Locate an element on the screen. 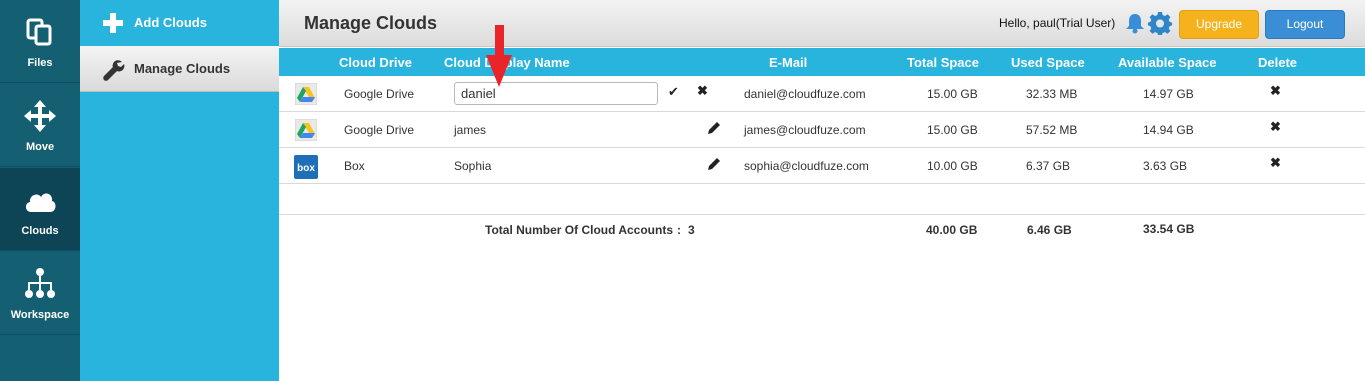 The image size is (1365, 381). used-space-cell: 57.52 MB is located at coordinates (1052, 130).